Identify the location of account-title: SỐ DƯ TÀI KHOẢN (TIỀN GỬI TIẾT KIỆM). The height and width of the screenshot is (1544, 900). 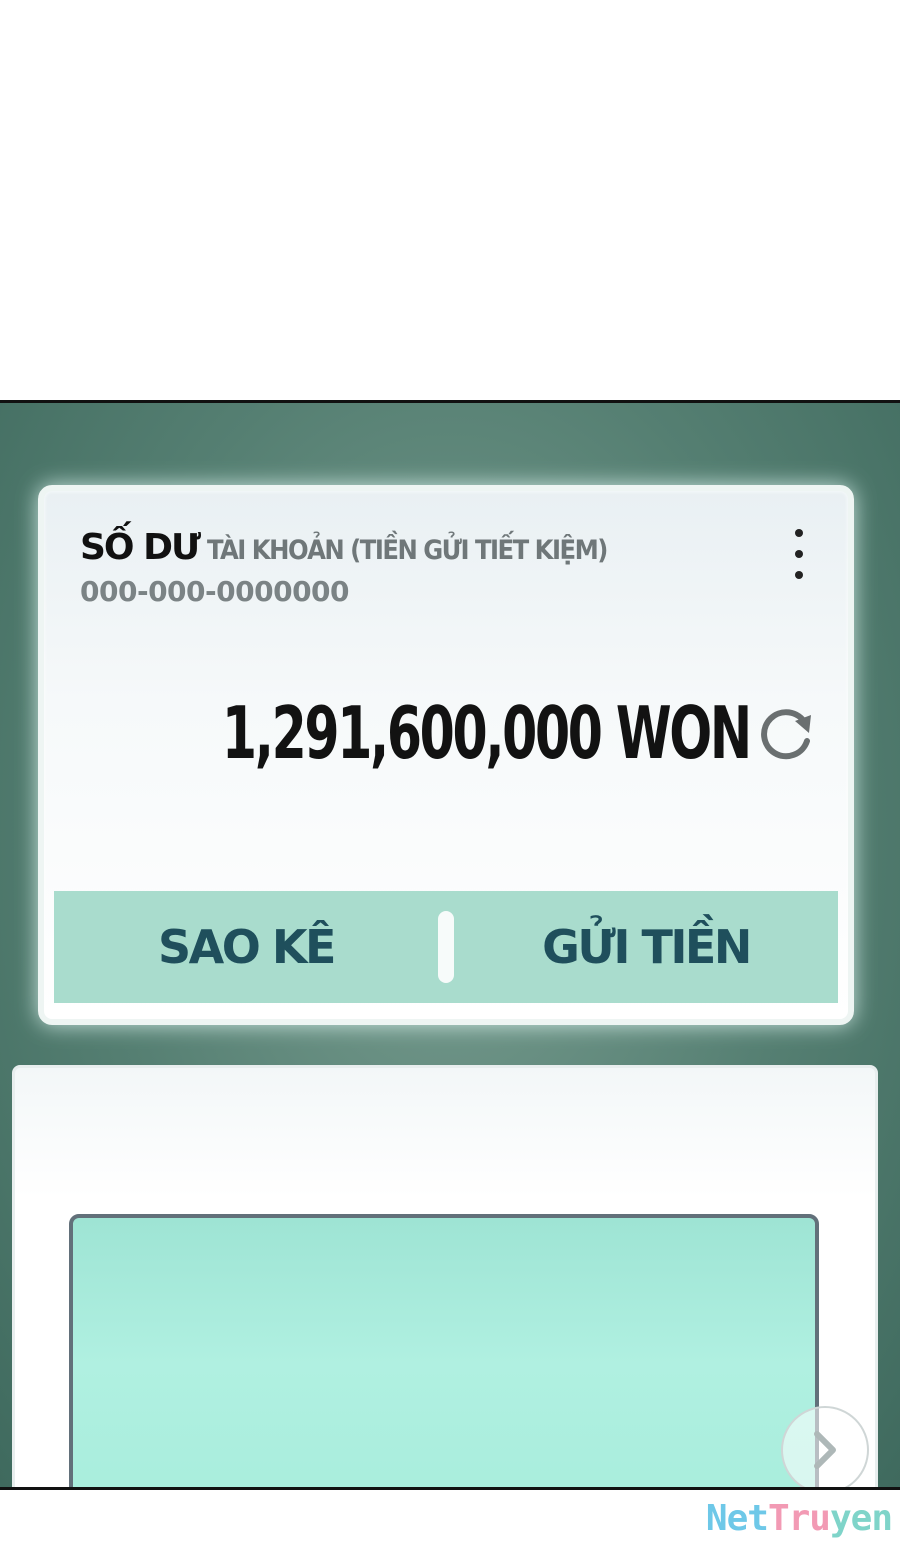
(344, 547).